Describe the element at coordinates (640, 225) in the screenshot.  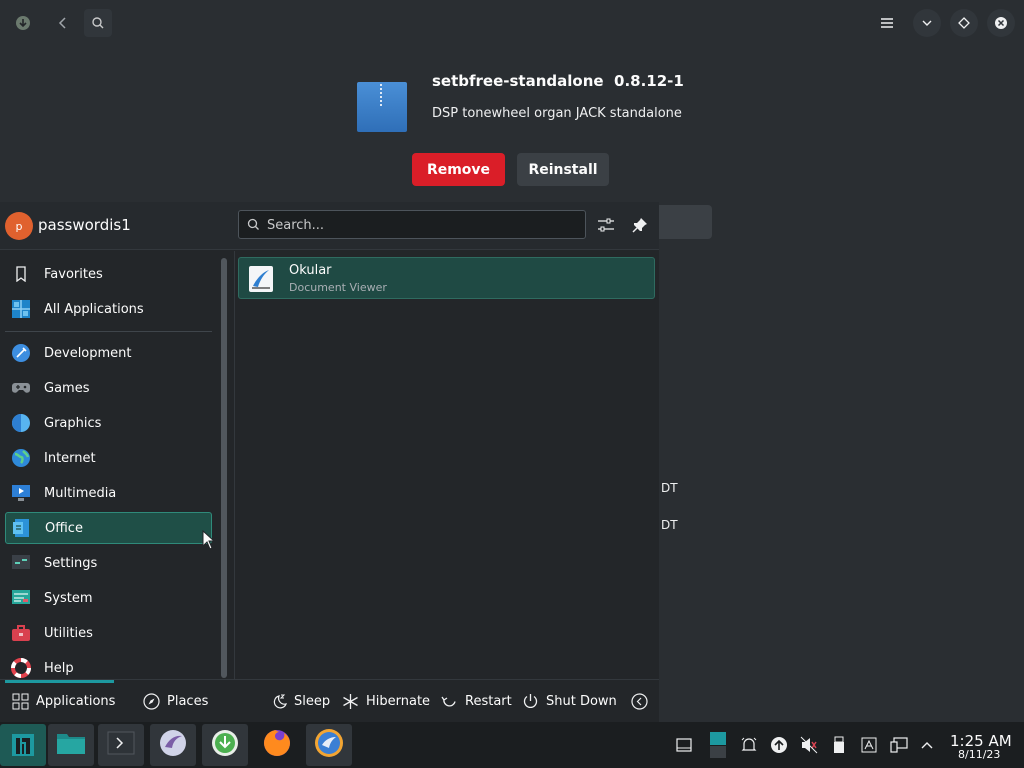
I see `pin-icon` at that location.